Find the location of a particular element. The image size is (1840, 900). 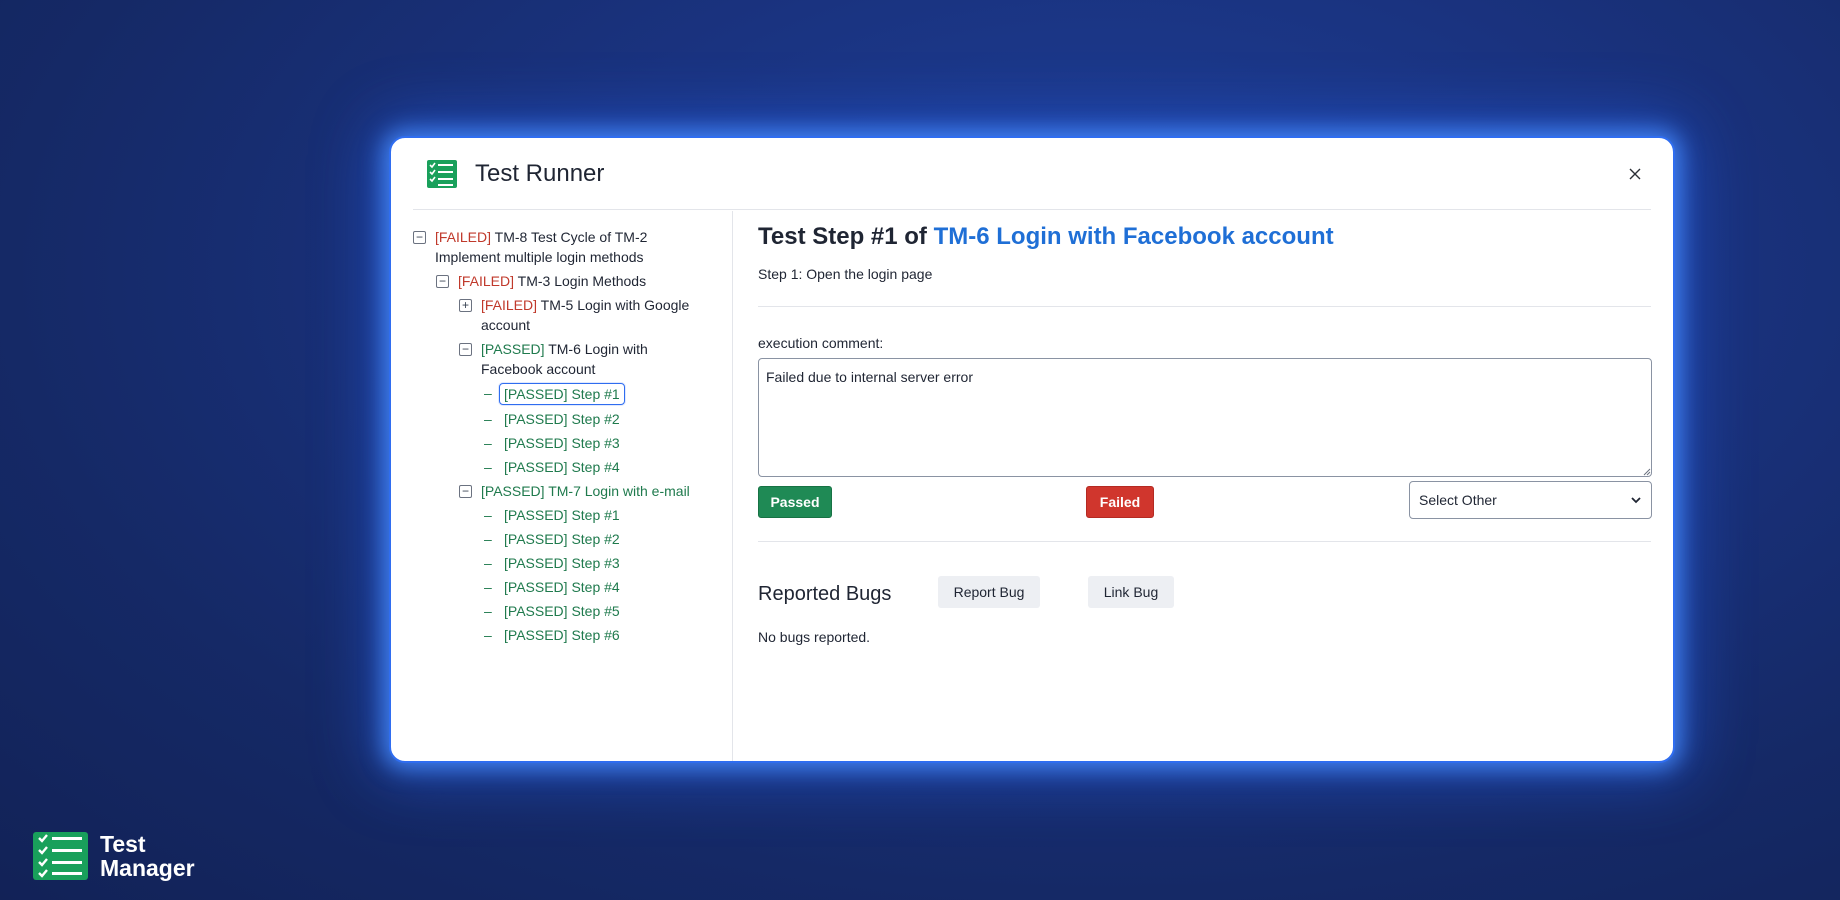

resize-handle-icon is located at coordinates (1646, 471).